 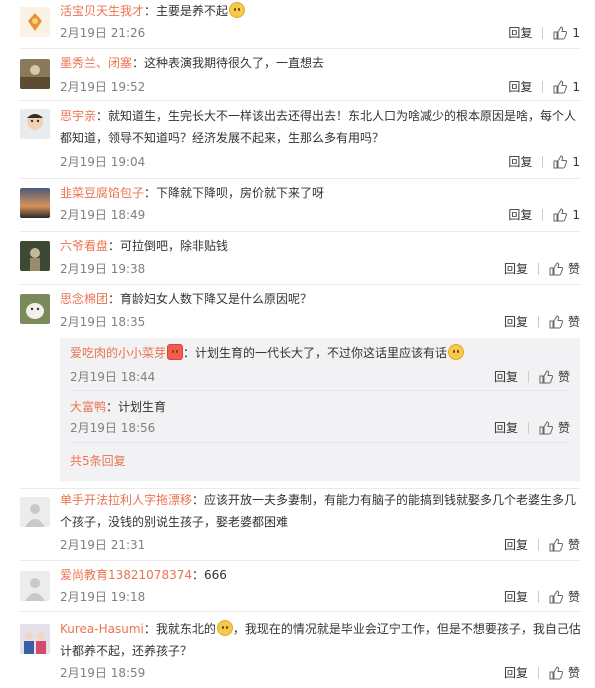 I want to click on username-link: 爱吃肉的小小菜芽, so click(x=118, y=353).